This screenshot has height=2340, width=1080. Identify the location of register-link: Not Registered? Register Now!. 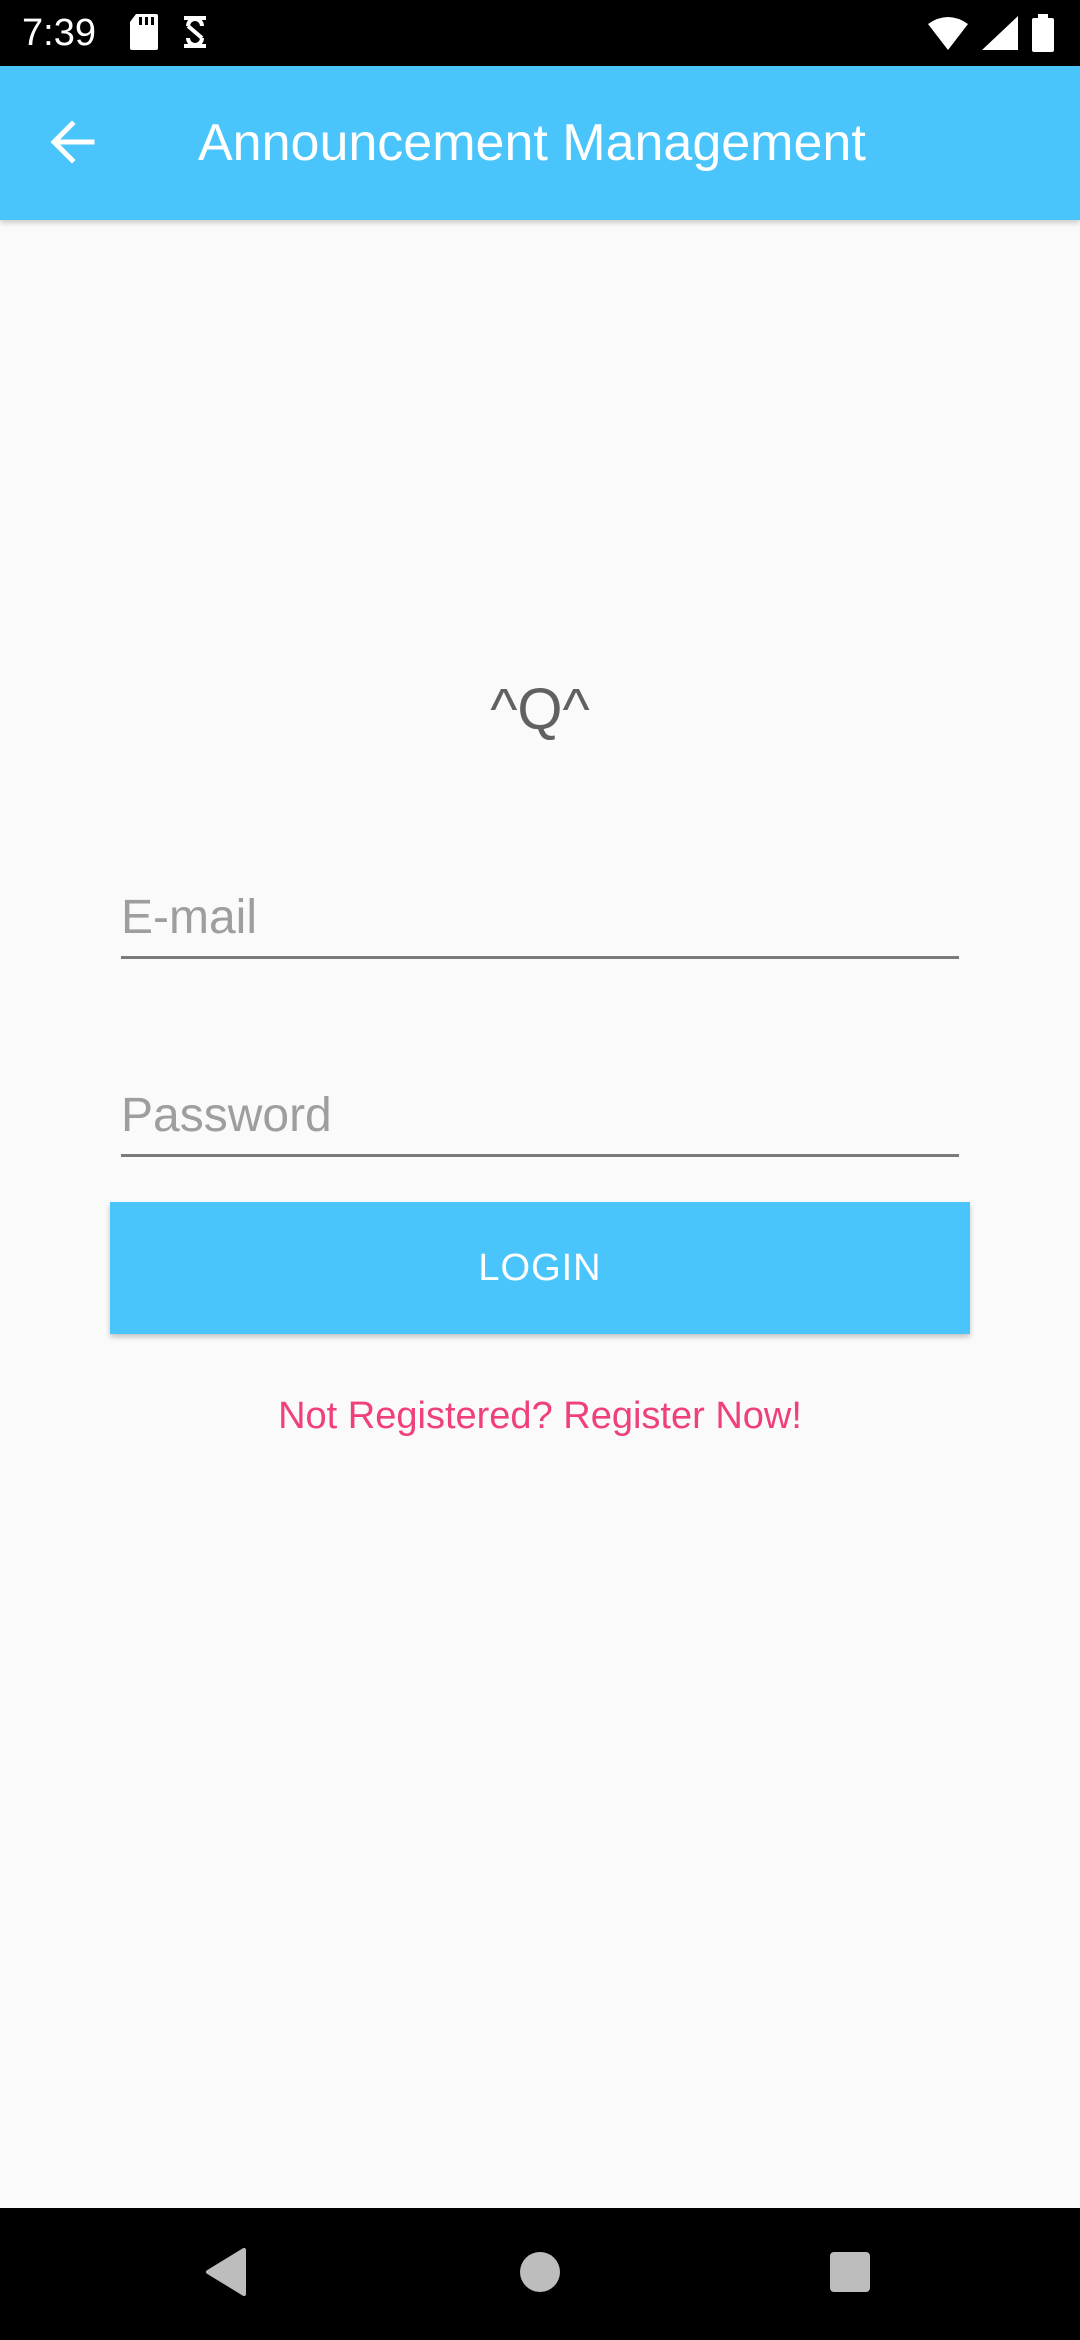
(540, 1416).